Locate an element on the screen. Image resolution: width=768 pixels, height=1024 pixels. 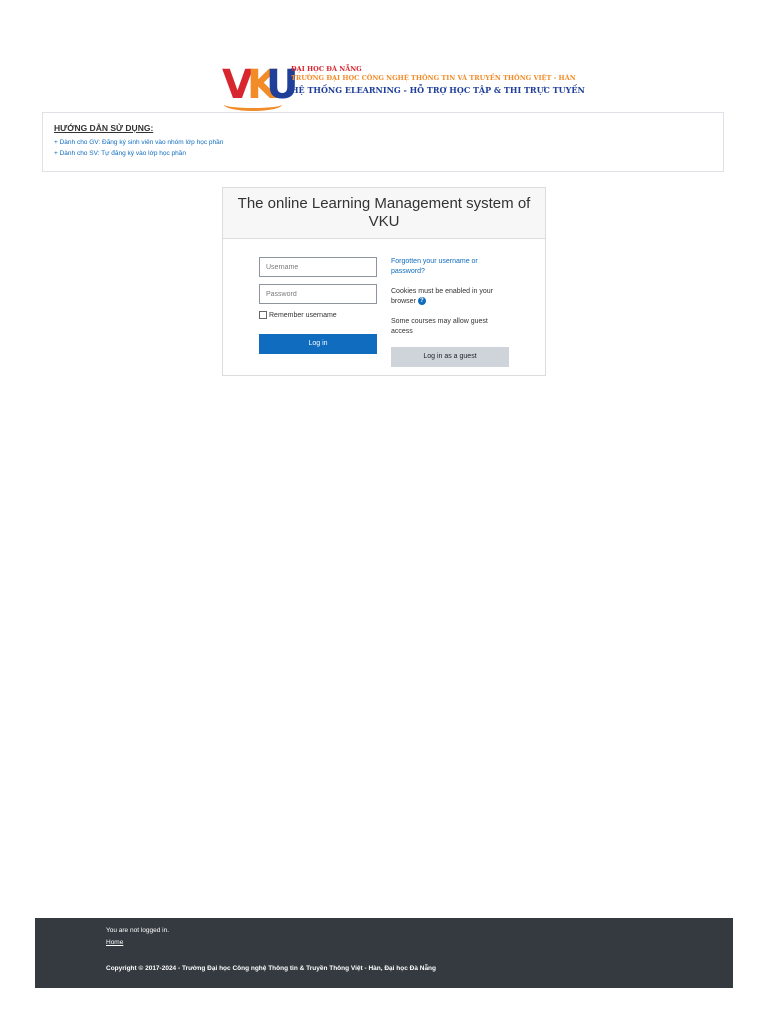
forgot-password-link-wrap: Forgotten your username or password? is located at coordinates (451, 267).